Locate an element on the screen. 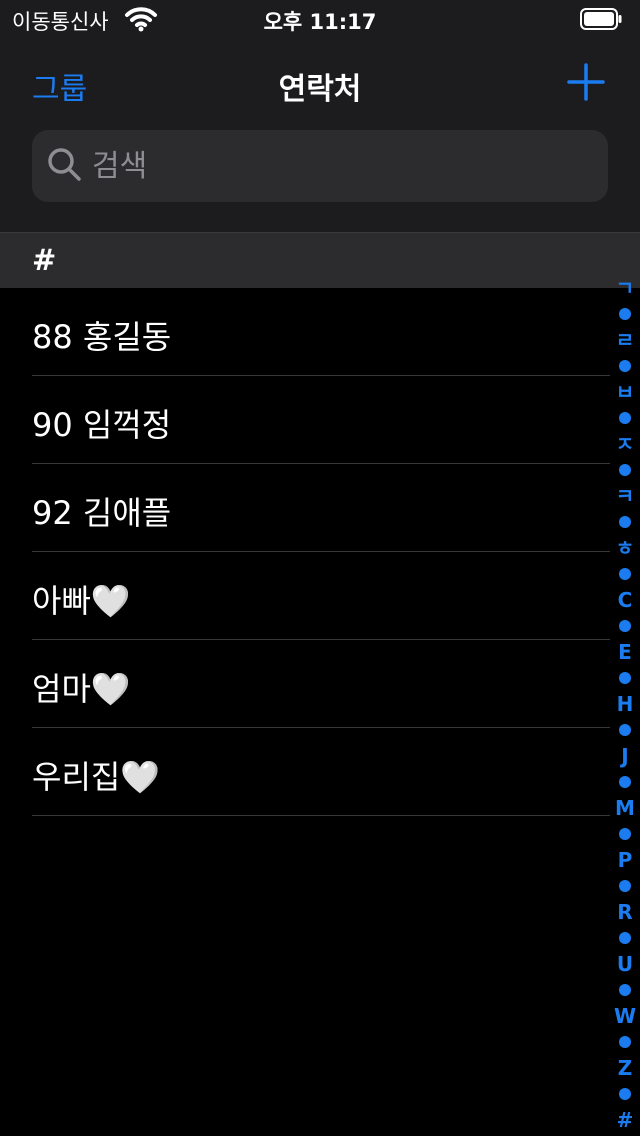 The image size is (640, 1136). index-letter: ㅋ is located at coordinates (625, 496).